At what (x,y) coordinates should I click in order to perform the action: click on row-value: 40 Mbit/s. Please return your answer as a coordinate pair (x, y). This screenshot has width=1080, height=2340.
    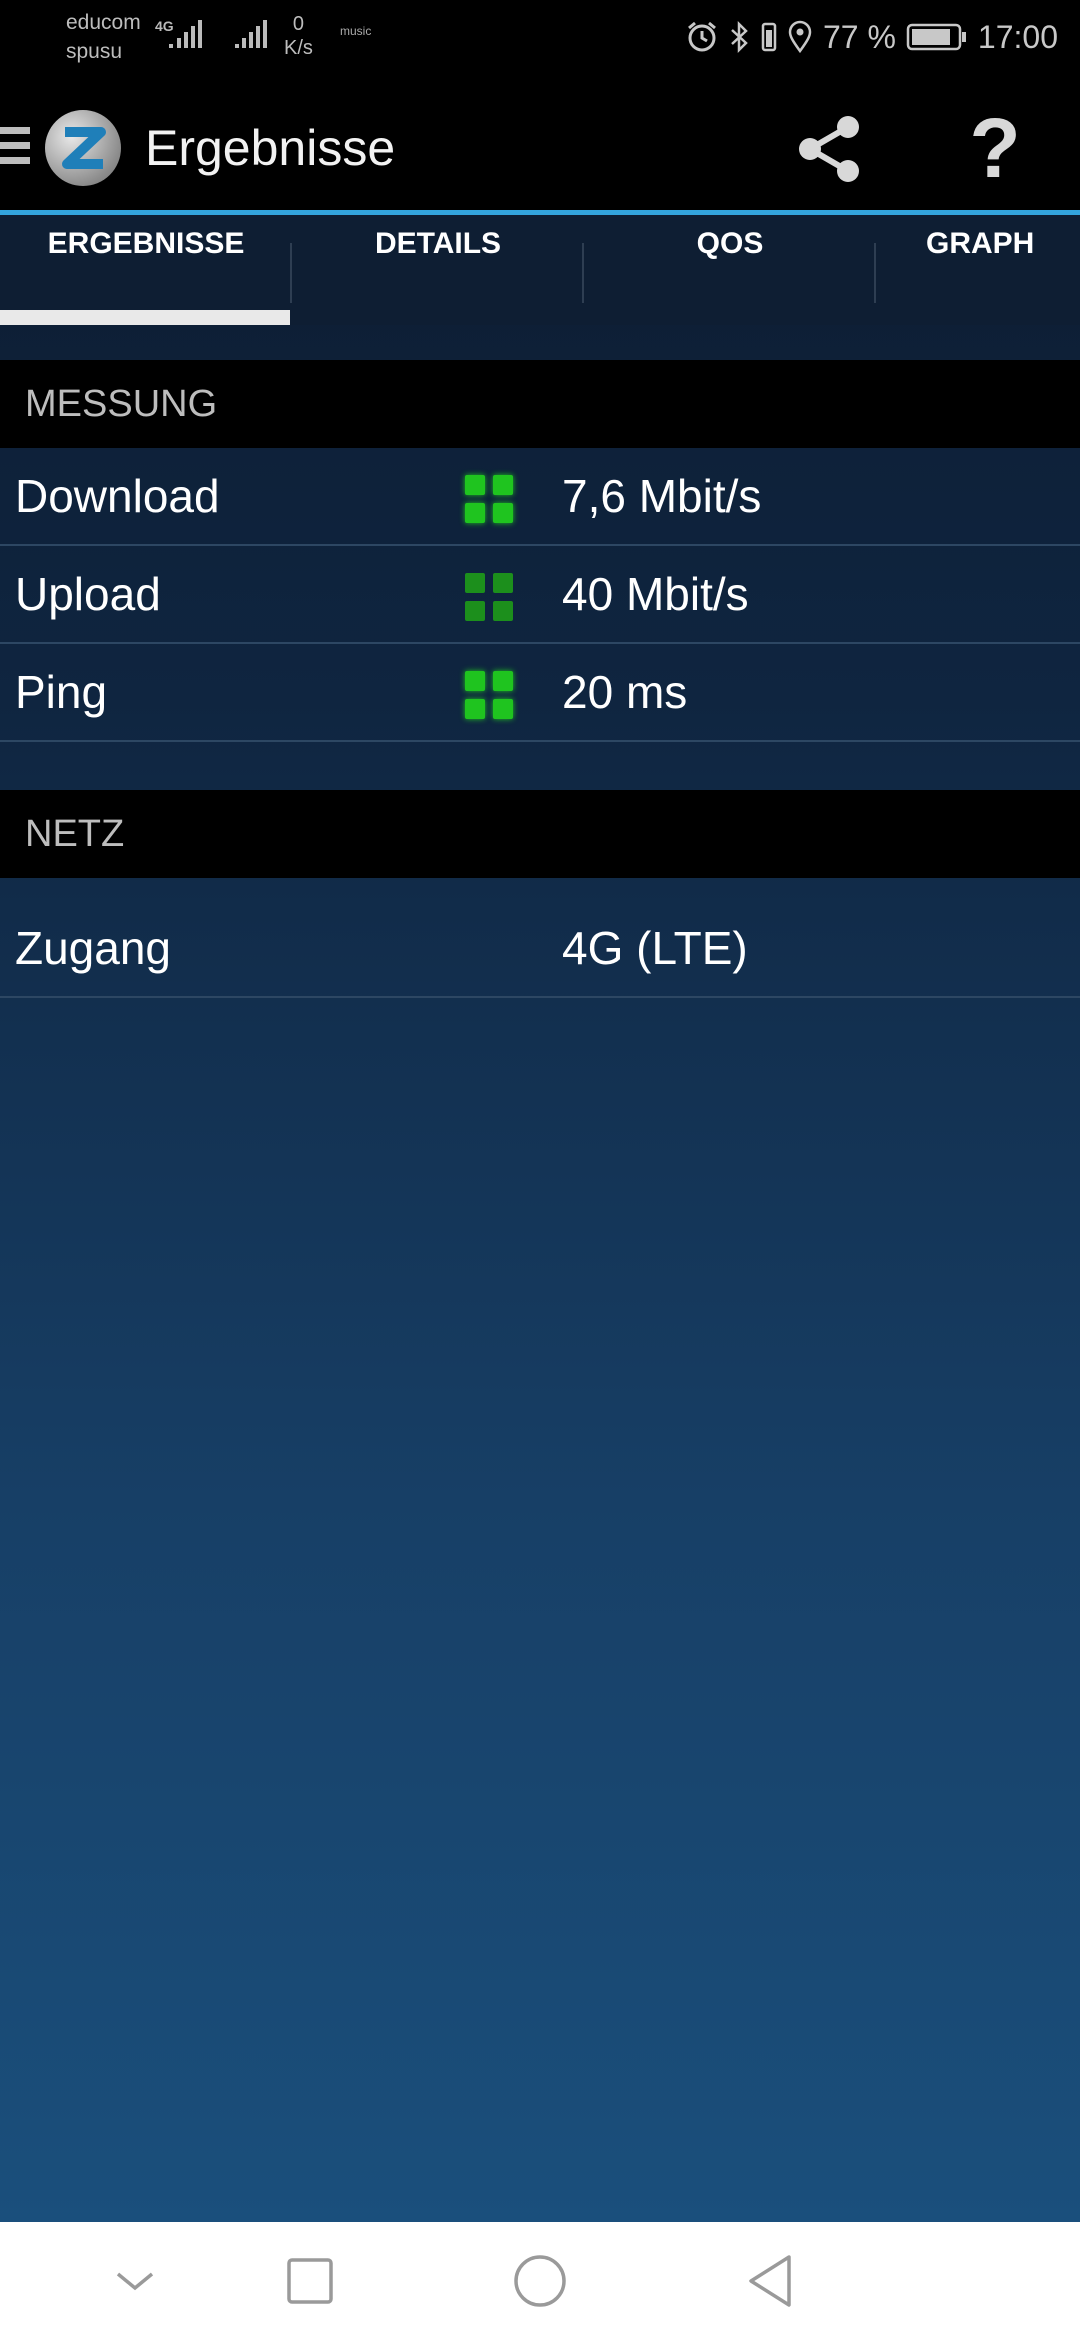
    Looking at the image, I should click on (655, 594).